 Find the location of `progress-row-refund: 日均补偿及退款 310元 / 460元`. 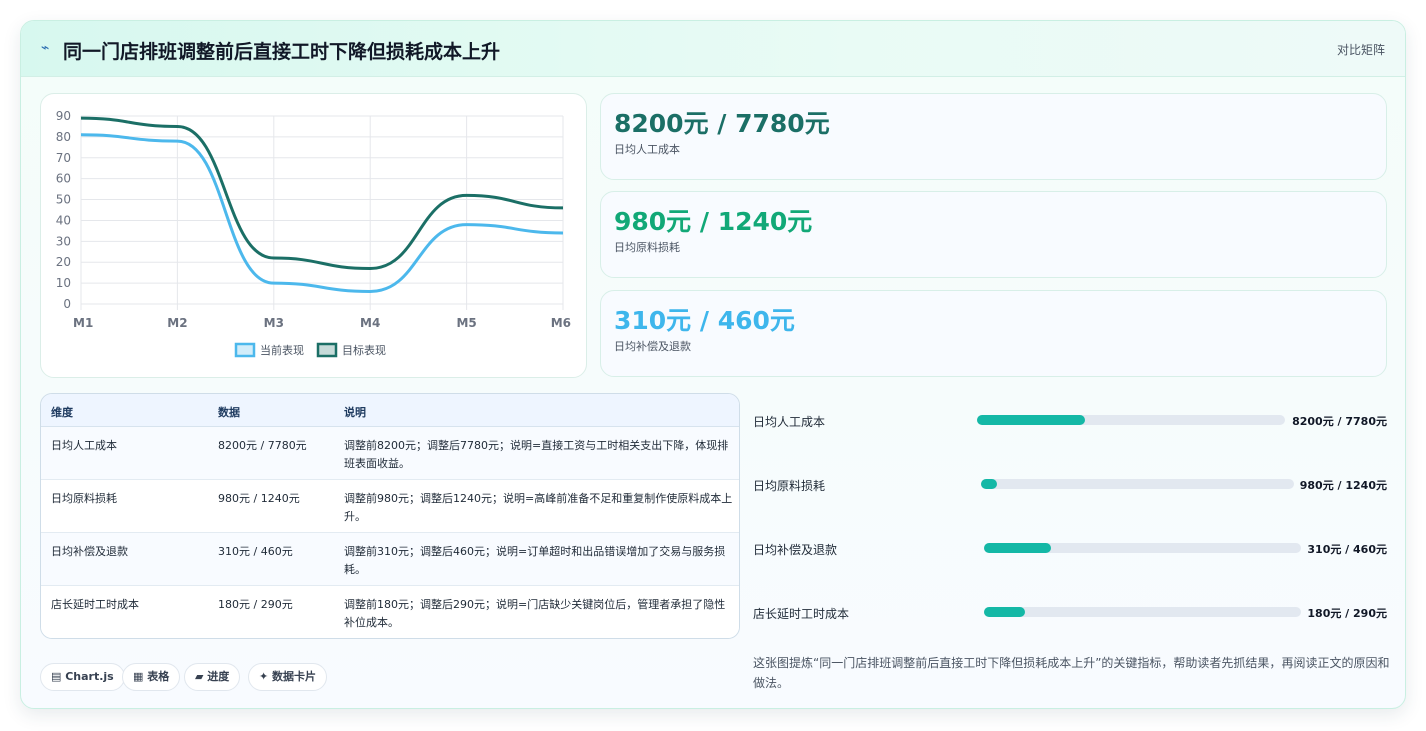

progress-row-refund: 日均补偿及退款 310元 / 460元 is located at coordinates (1070, 549).